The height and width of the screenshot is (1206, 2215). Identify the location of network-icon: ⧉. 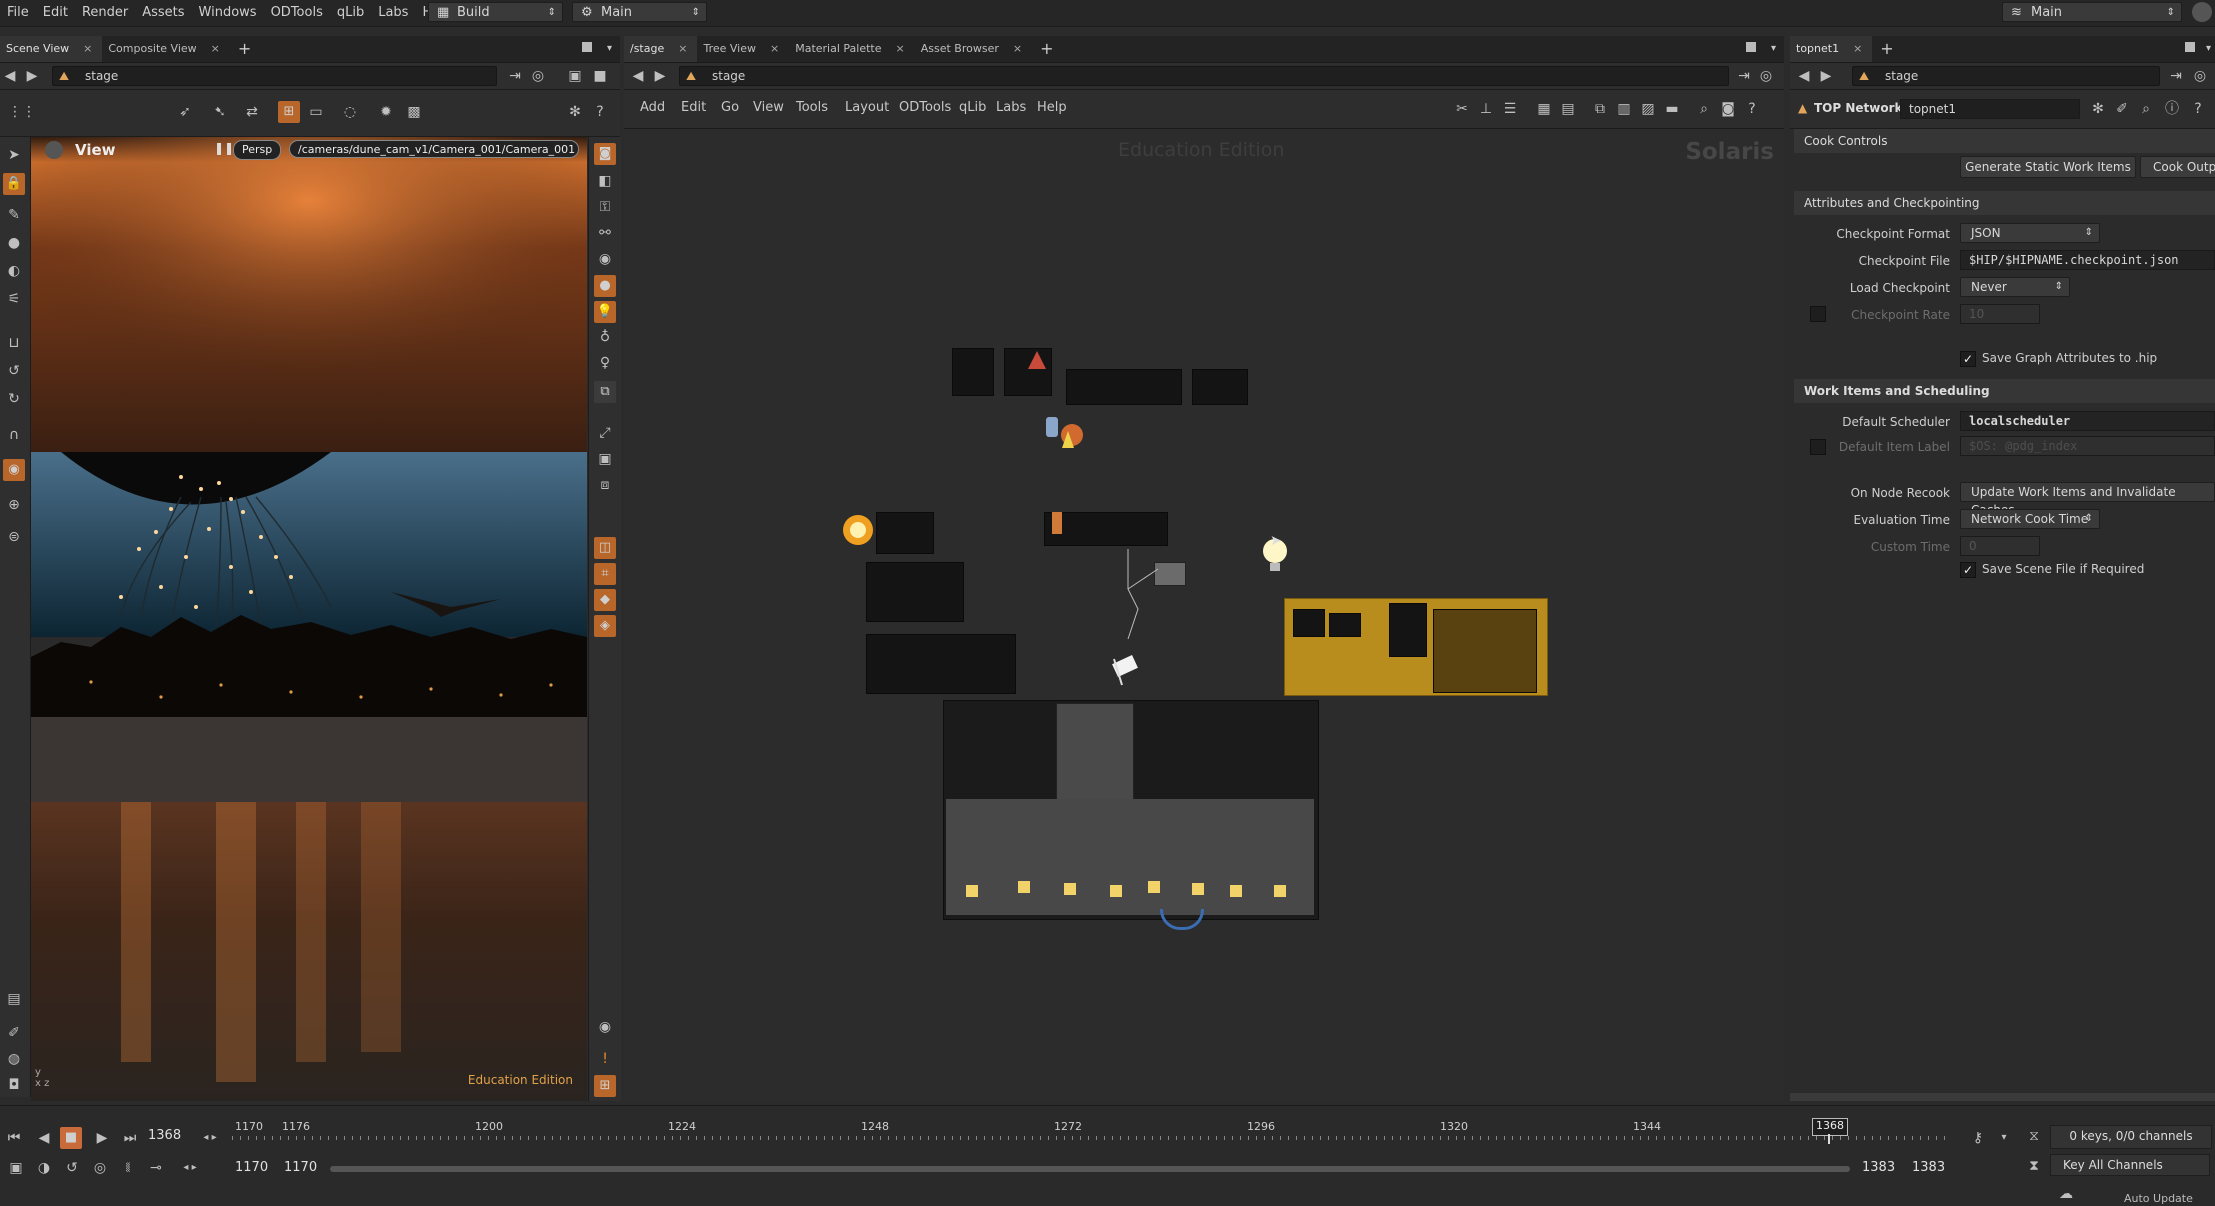
(1600, 109).